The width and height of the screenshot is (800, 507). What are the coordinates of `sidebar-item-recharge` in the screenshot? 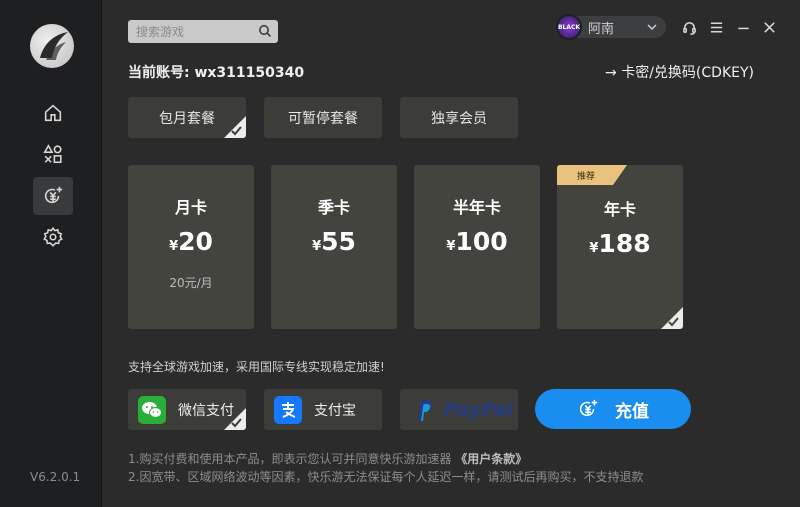 It's located at (53, 196).